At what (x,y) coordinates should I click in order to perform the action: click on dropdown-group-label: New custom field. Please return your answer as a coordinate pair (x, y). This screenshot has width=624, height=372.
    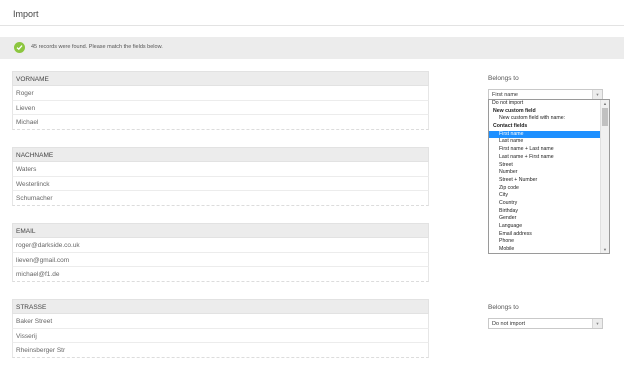
    Looking at the image, I should click on (514, 110).